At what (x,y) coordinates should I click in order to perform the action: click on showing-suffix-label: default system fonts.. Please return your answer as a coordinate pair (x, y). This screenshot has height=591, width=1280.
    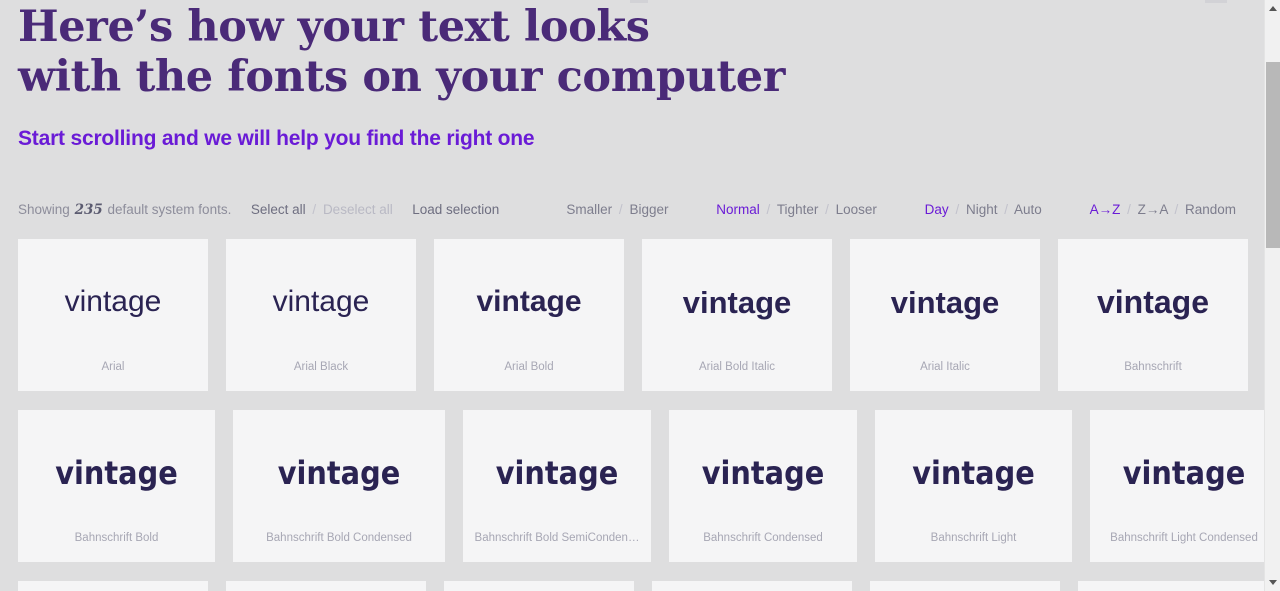
    Looking at the image, I should click on (169, 209).